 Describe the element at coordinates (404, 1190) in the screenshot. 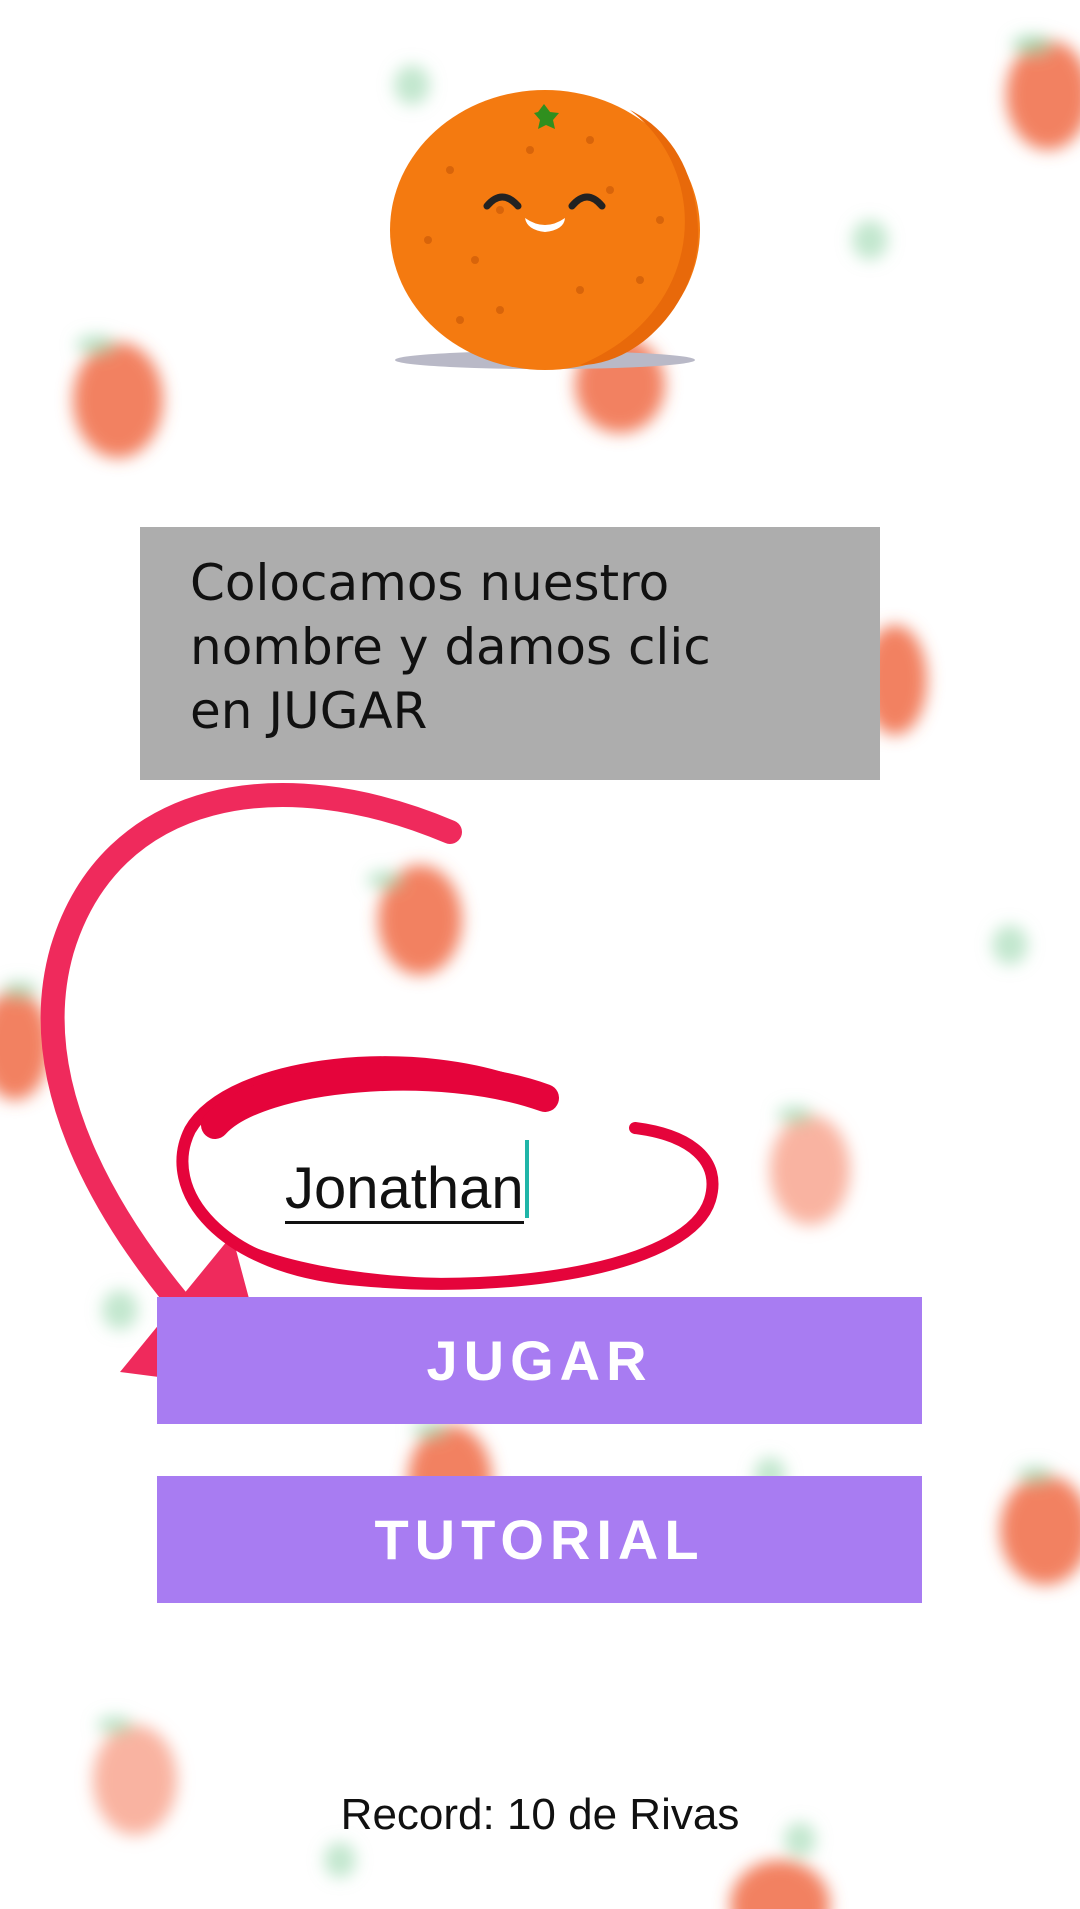

I see `player-name-value: Jonathan` at that location.